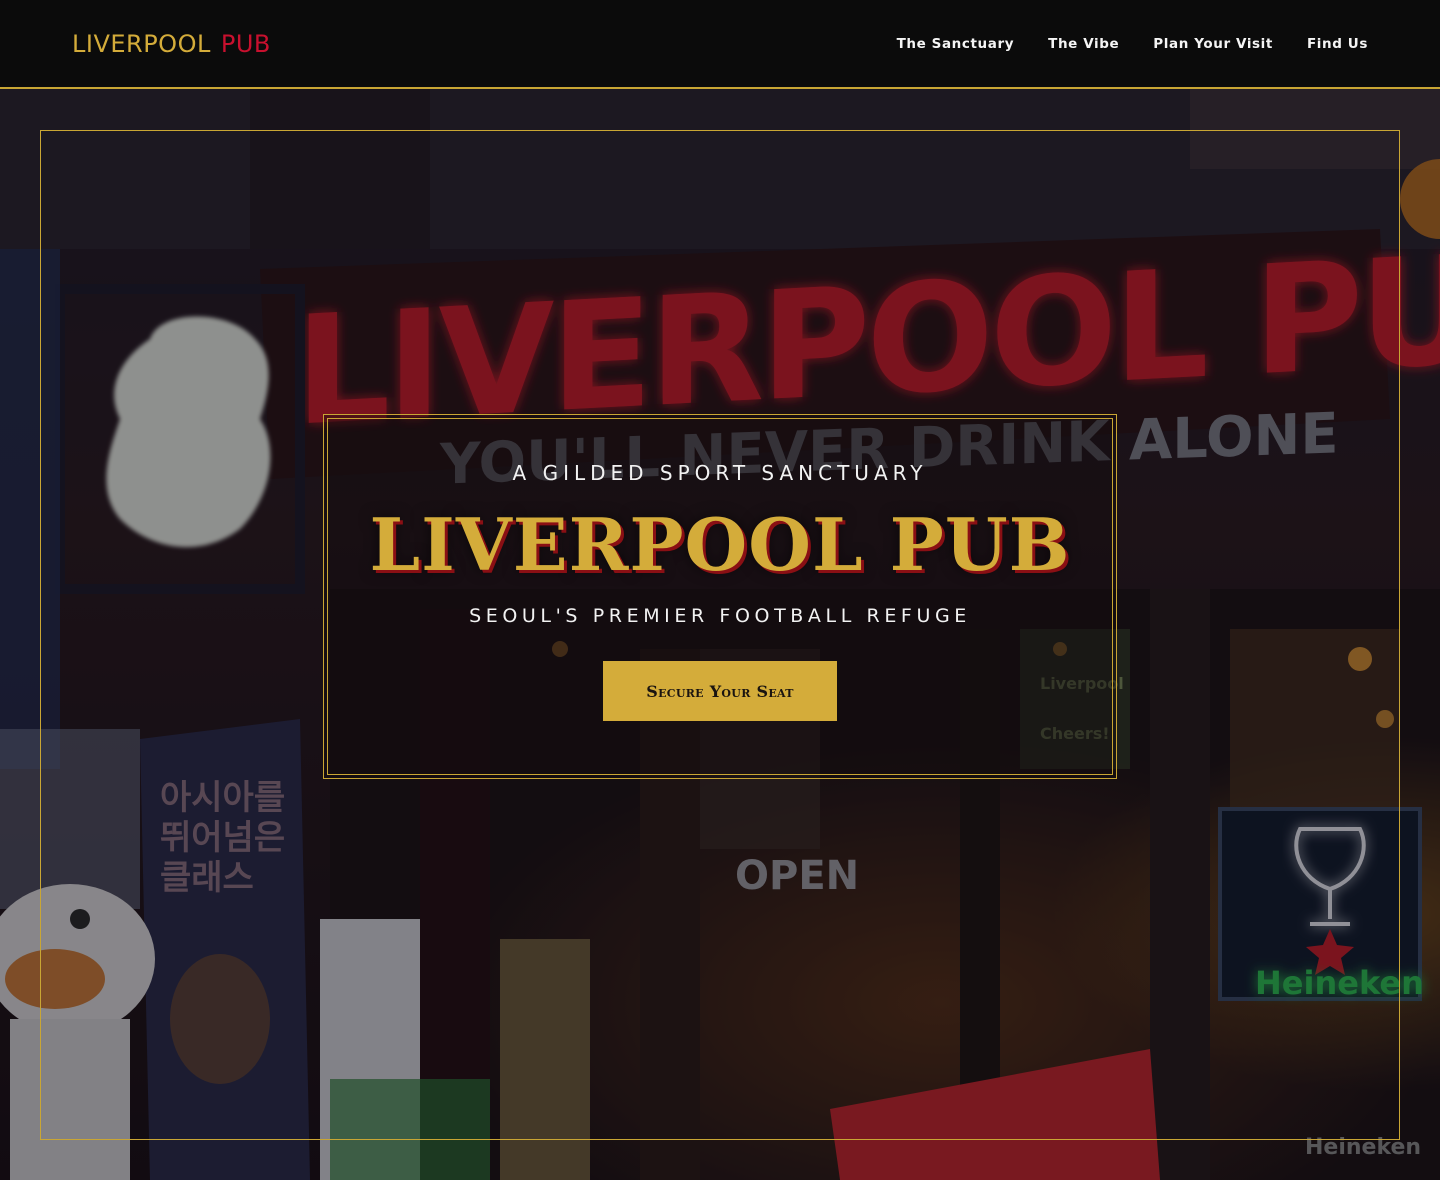 This screenshot has width=1440, height=1180. What do you see at coordinates (720, 544) in the screenshot?
I see `hero-title: LIVERPOOL PUB` at bounding box center [720, 544].